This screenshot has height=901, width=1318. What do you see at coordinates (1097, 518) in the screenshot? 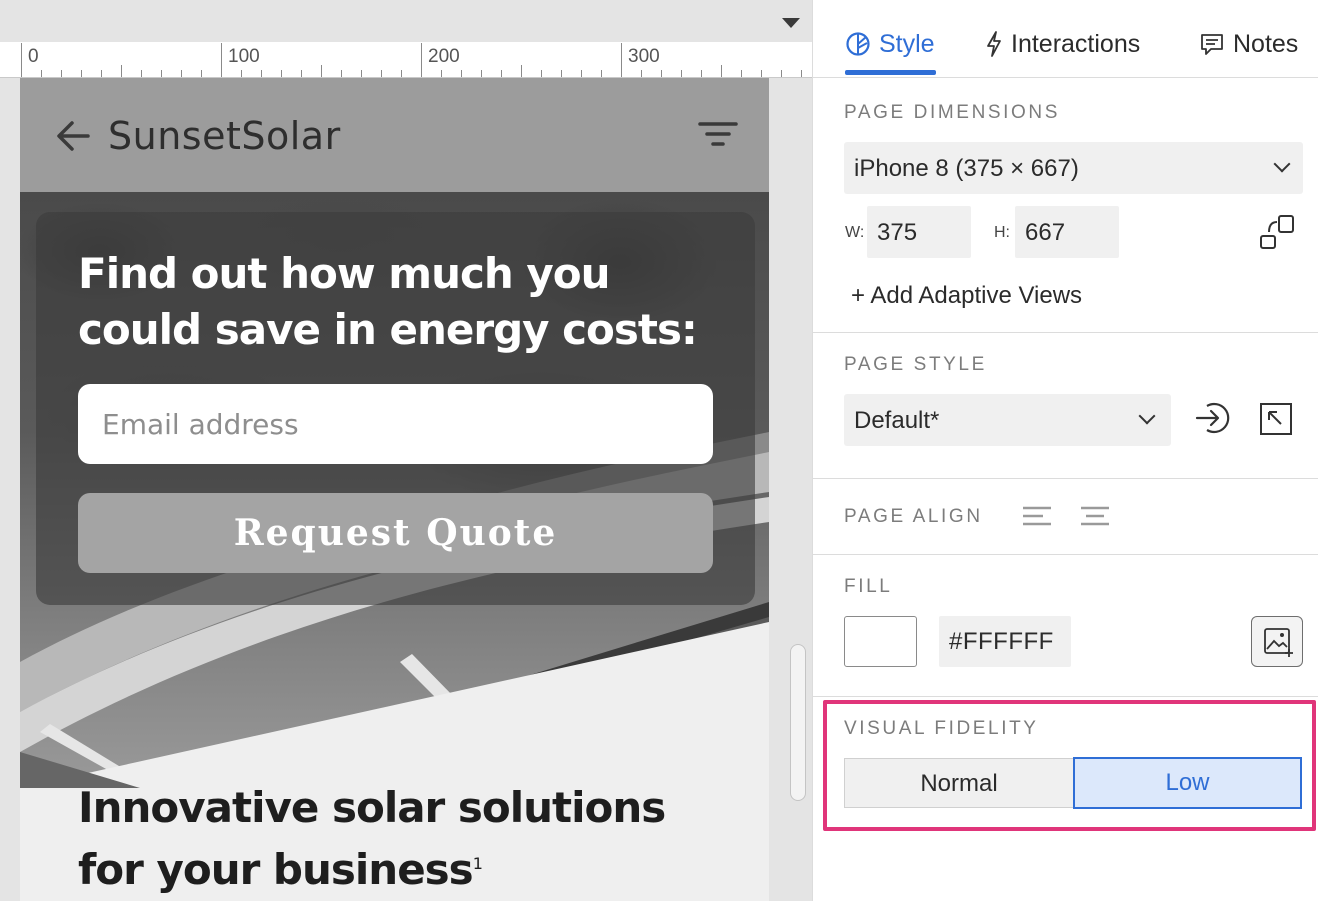
I see `align-center-icon` at bounding box center [1097, 518].